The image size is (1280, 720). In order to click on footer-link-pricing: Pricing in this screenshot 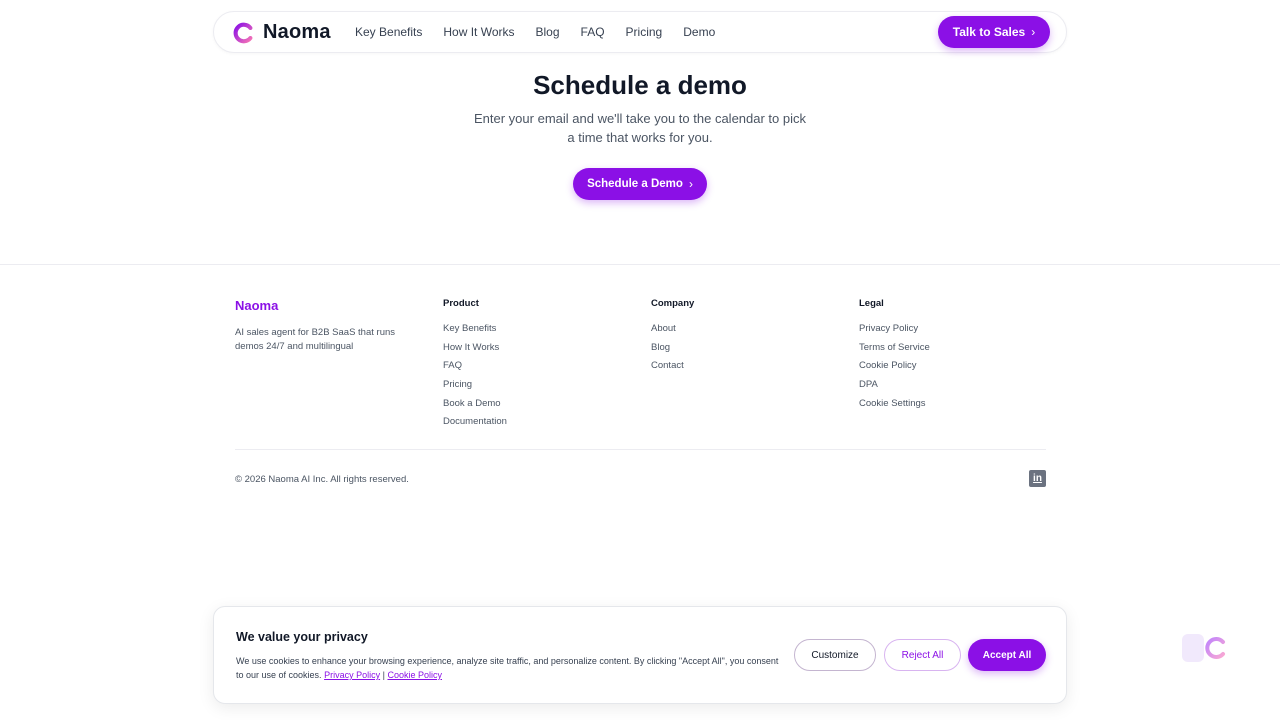, I will do `click(475, 387)`.